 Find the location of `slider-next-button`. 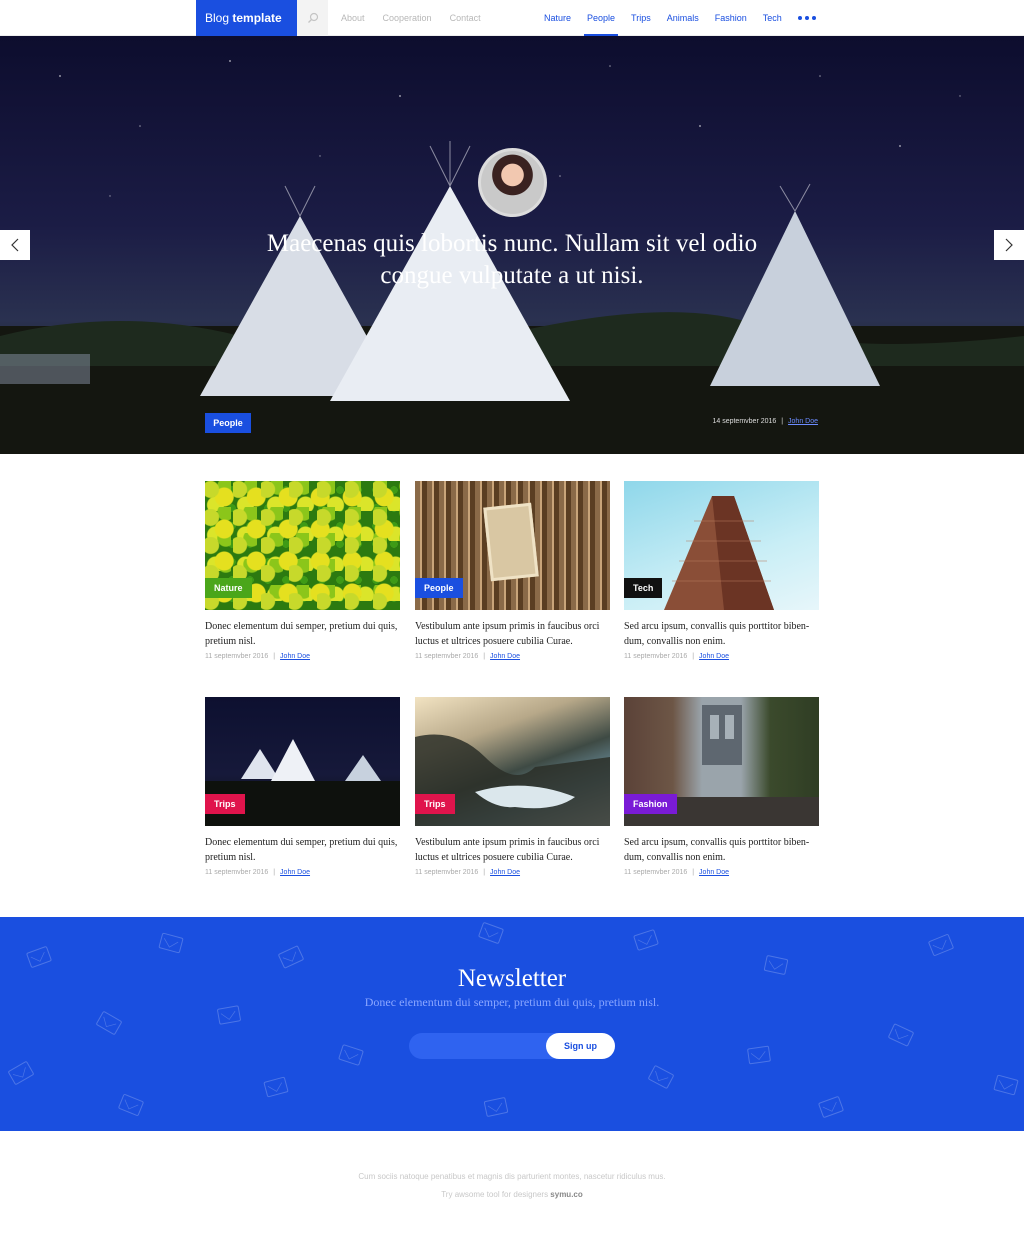

slider-next-button is located at coordinates (1009, 245).